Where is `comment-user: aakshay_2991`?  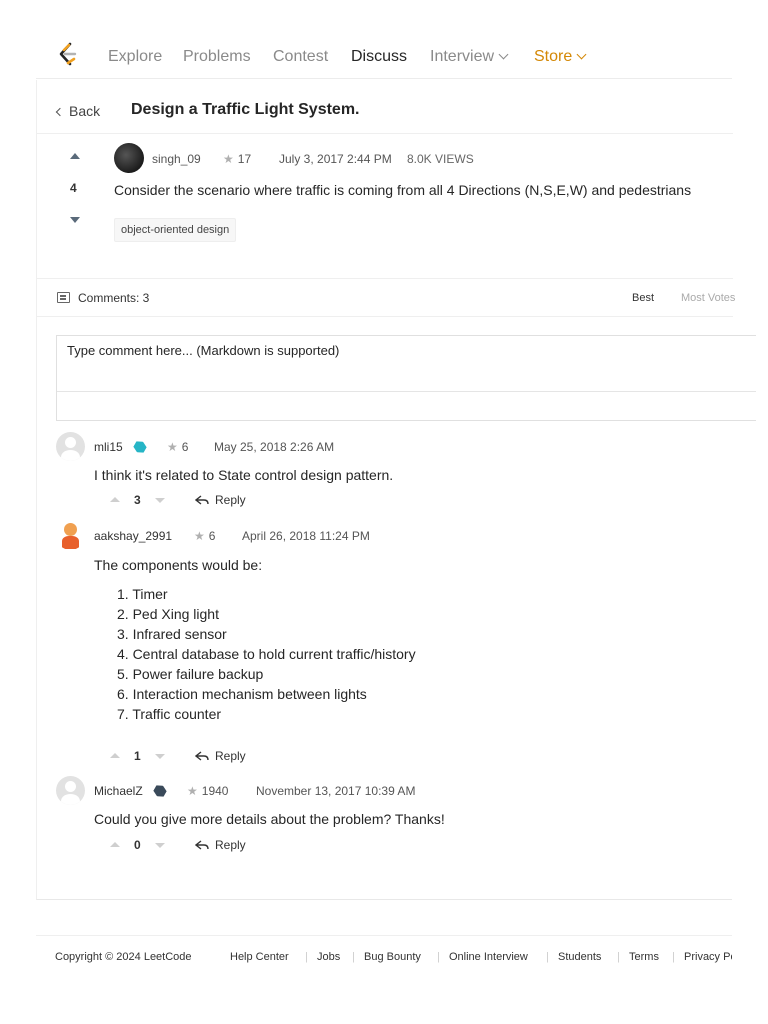
comment-user: aakshay_2991 is located at coordinates (133, 536).